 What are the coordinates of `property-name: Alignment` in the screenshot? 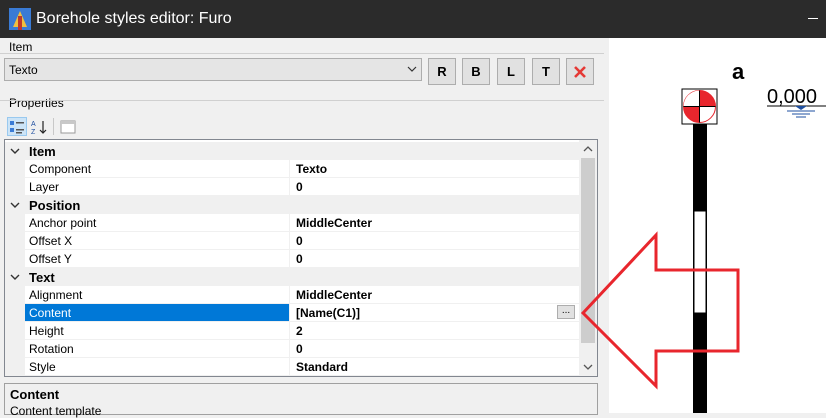 It's located at (157, 295).